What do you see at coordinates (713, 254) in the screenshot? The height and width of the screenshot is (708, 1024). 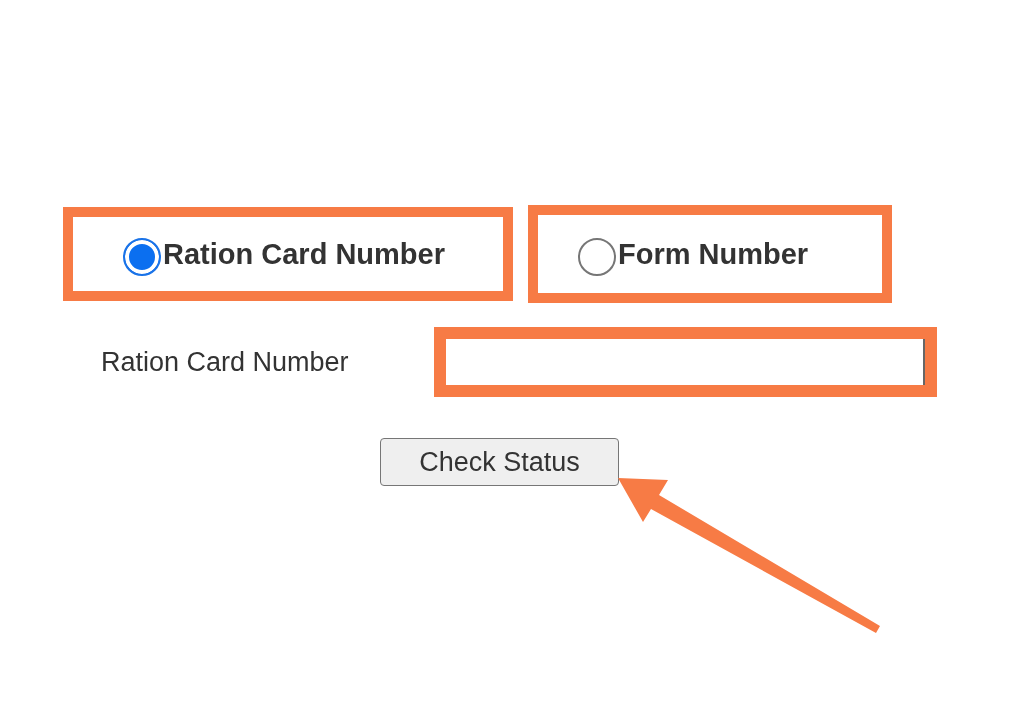 I see `option-label: Form Number` at bounding box center [713, 254].